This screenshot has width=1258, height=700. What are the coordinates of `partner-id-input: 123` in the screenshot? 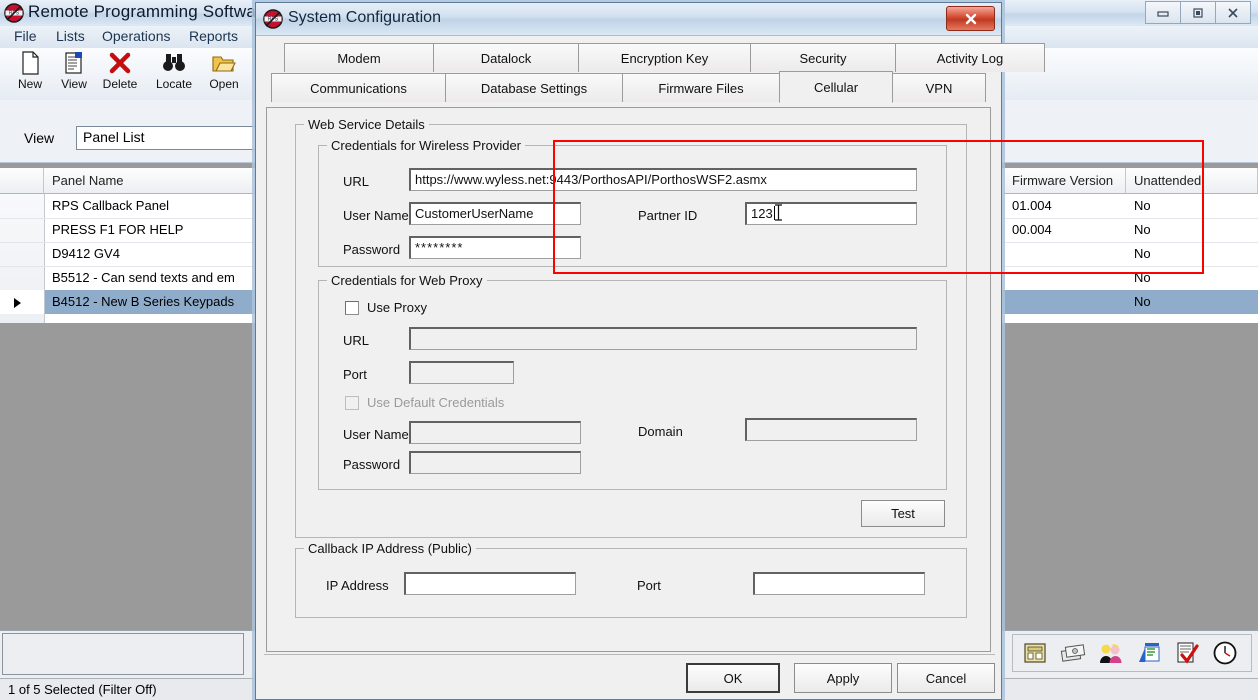 It's located at (831, 213).